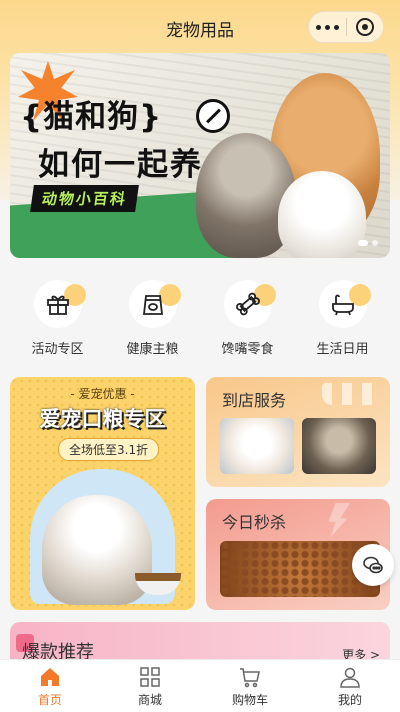  I want to click on gift-icon, so click(57, 305).